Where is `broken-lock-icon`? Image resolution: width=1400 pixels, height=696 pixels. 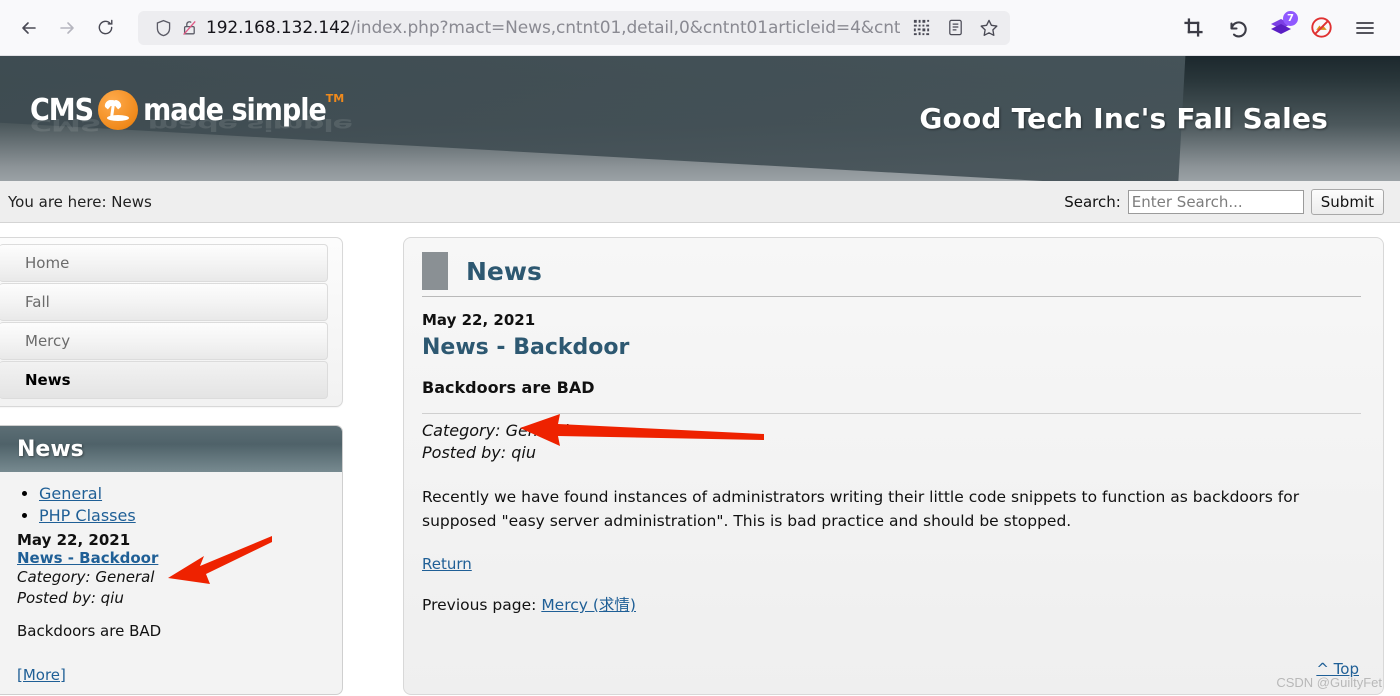
broken-lock-icon is located at coordinates (189, 28).